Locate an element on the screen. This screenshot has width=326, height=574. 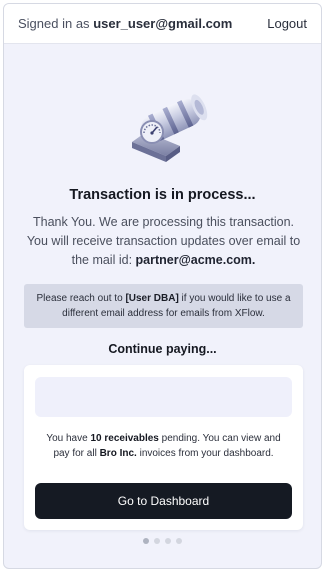
server-gauge-illustration-icon is located at coordinates (170, 128).